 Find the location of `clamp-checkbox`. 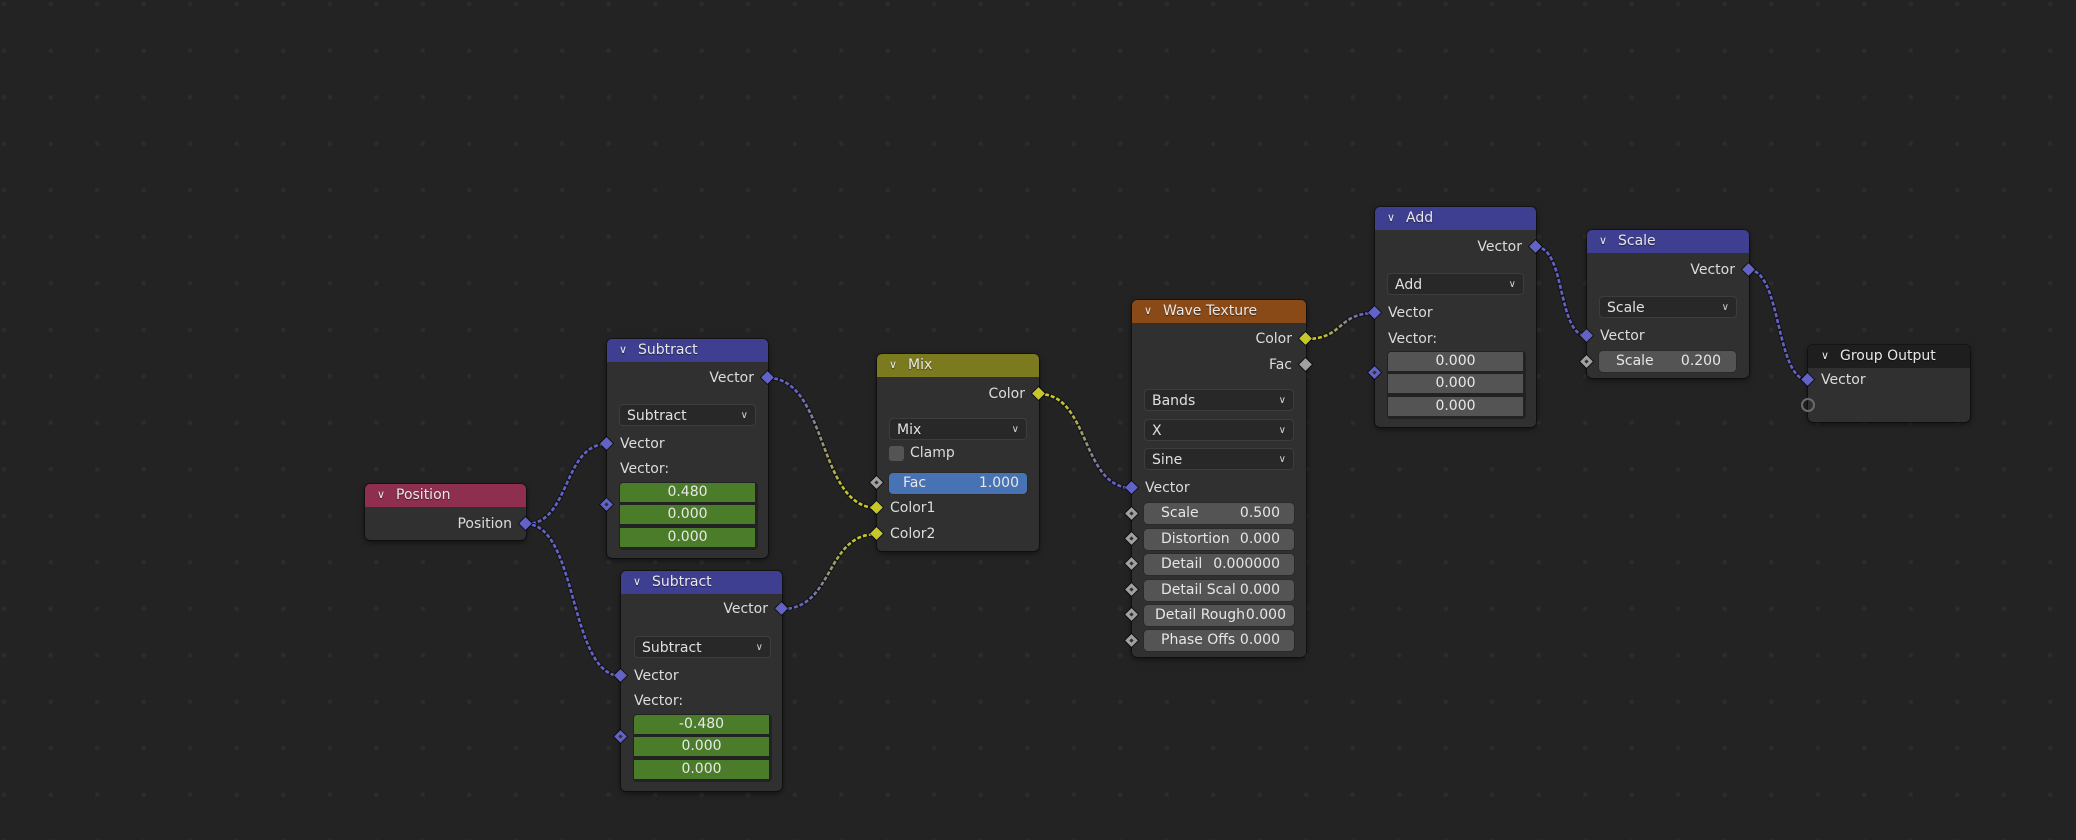

clamp-checkbox is located at coordinates (896, 453).